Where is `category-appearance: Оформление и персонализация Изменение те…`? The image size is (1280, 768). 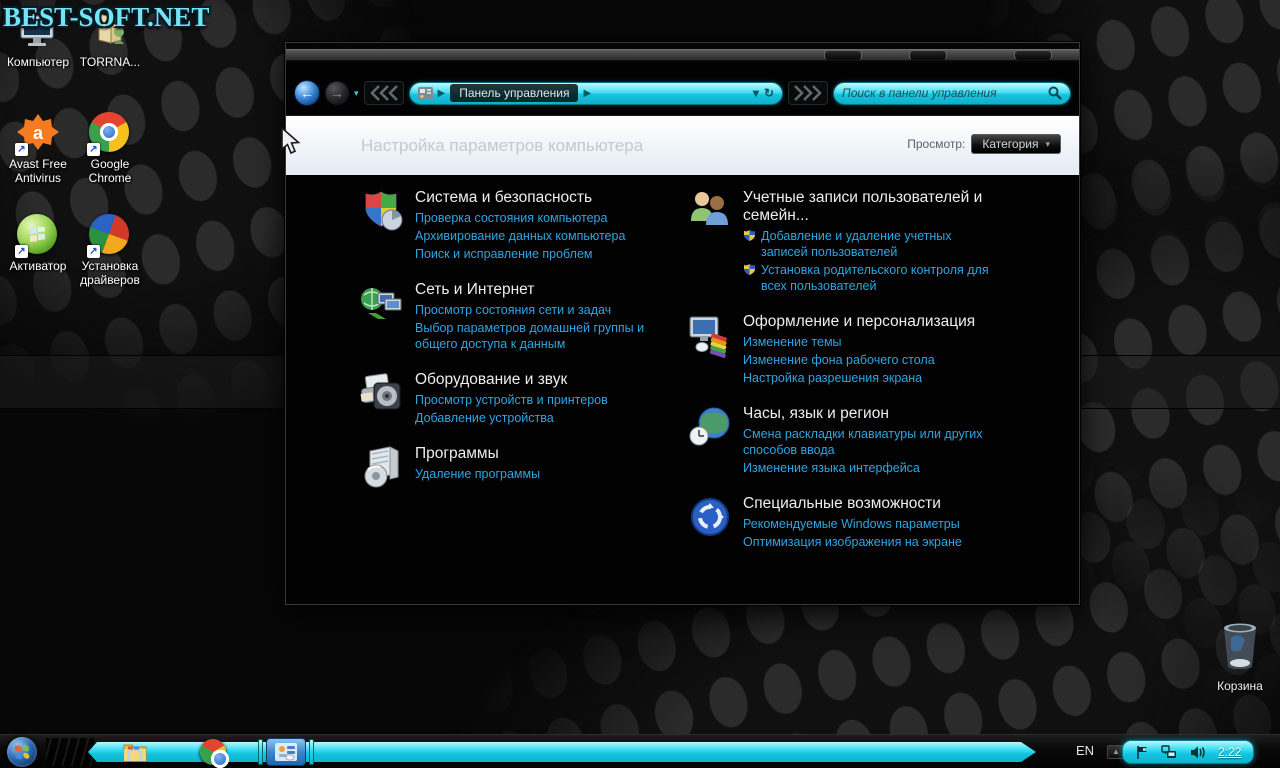 category-appearance: Оформление и персонализация Изменение те… is located at coordinates (848, 349).